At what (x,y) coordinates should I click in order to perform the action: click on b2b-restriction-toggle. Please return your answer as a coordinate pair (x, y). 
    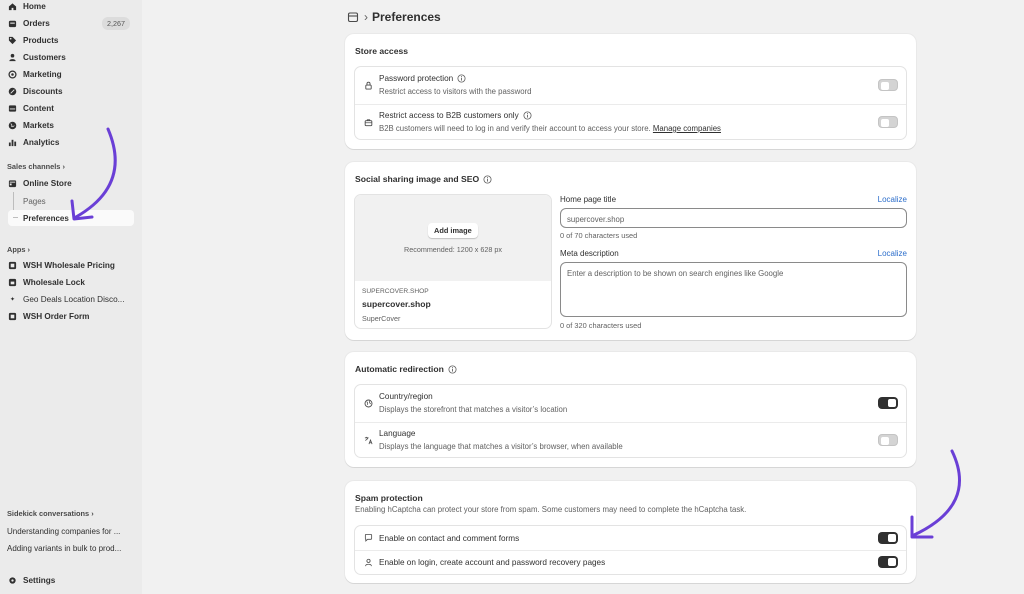
    Looking at the image, I should click on (888, 122).